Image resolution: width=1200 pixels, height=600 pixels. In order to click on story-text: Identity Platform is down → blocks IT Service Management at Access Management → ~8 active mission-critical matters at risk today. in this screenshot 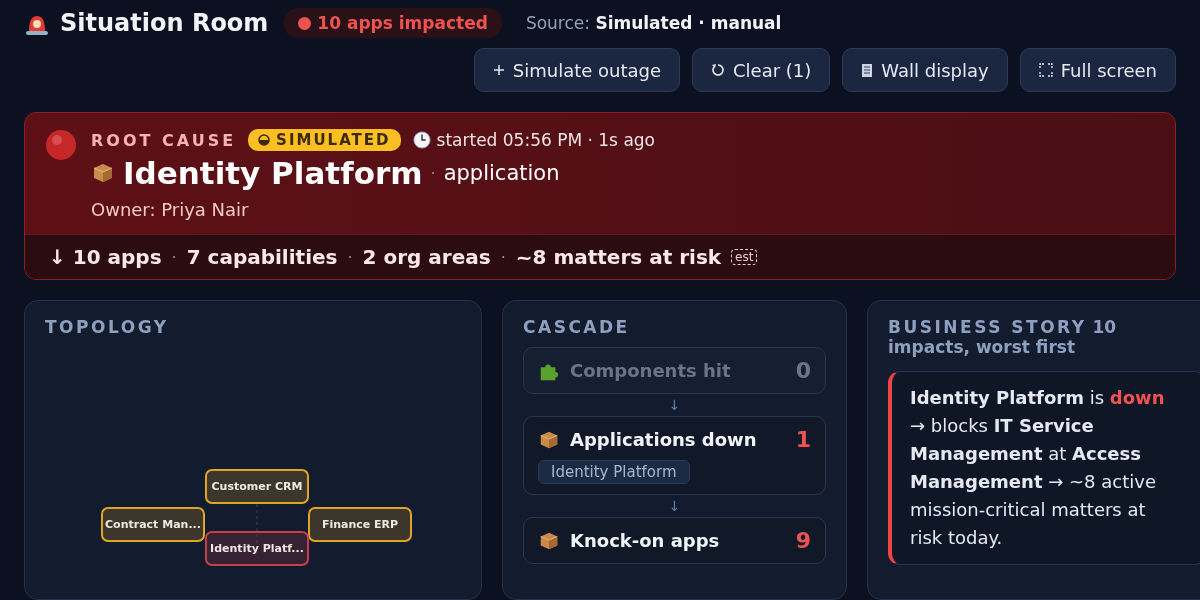, I will do `click(1038, 468)`.